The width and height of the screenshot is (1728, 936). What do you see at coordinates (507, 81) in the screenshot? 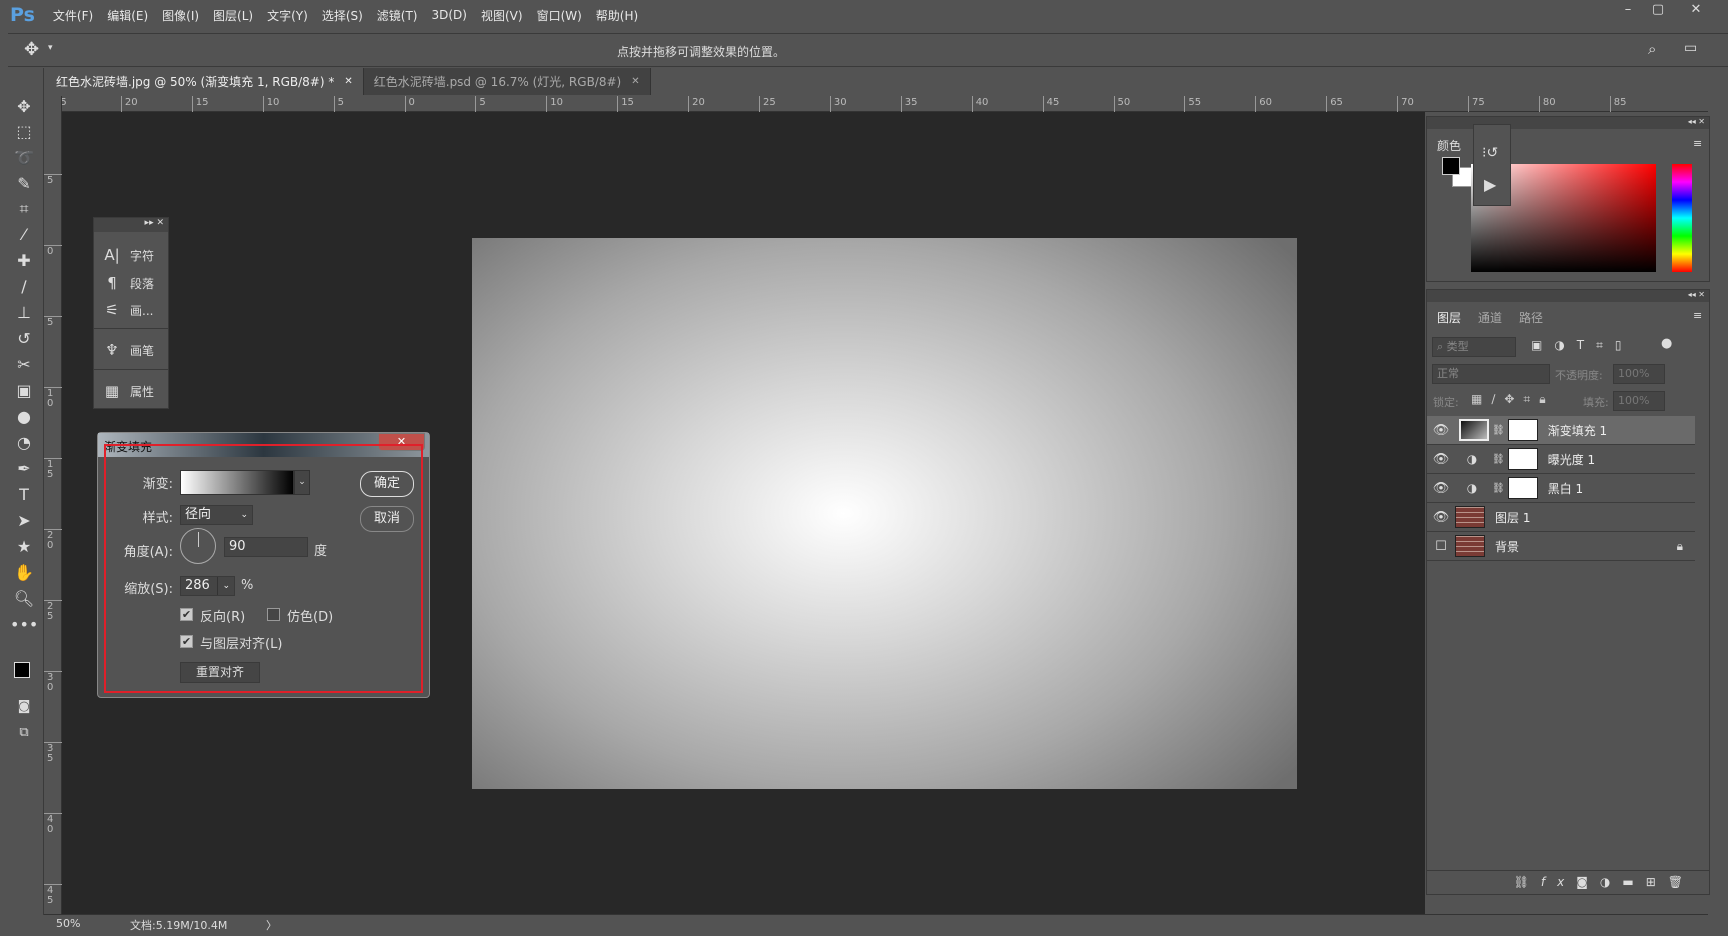
I see `tab-document-2: 红色水泥砖墙.psd @ 16.7% (灯光, RGB/8#) ✕` at bounding box center [507, 81].